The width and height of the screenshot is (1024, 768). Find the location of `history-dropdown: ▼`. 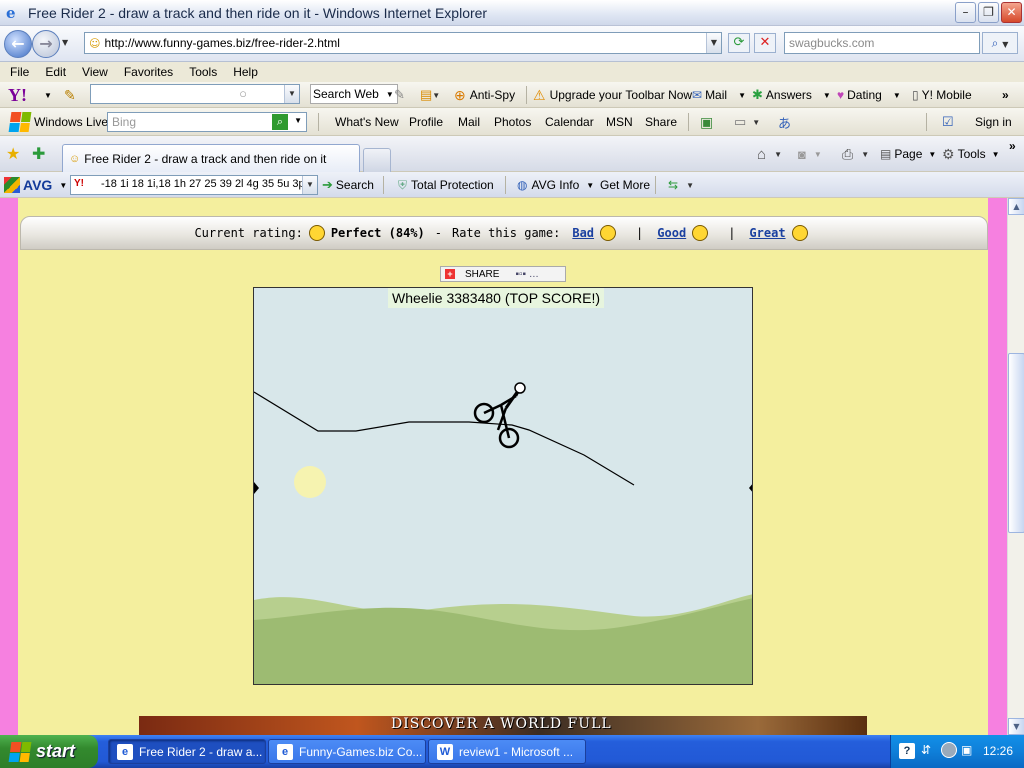

history-dropdown: ▼ is located at coordinates (65, 42).